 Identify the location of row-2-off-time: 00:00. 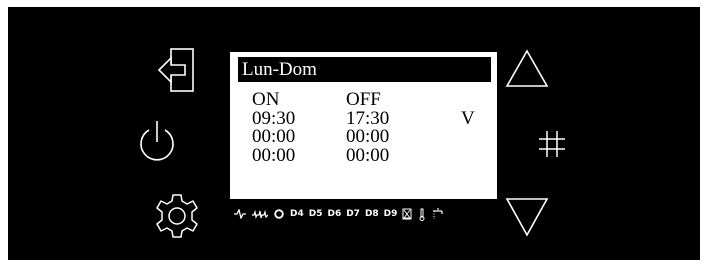
(368, 136).